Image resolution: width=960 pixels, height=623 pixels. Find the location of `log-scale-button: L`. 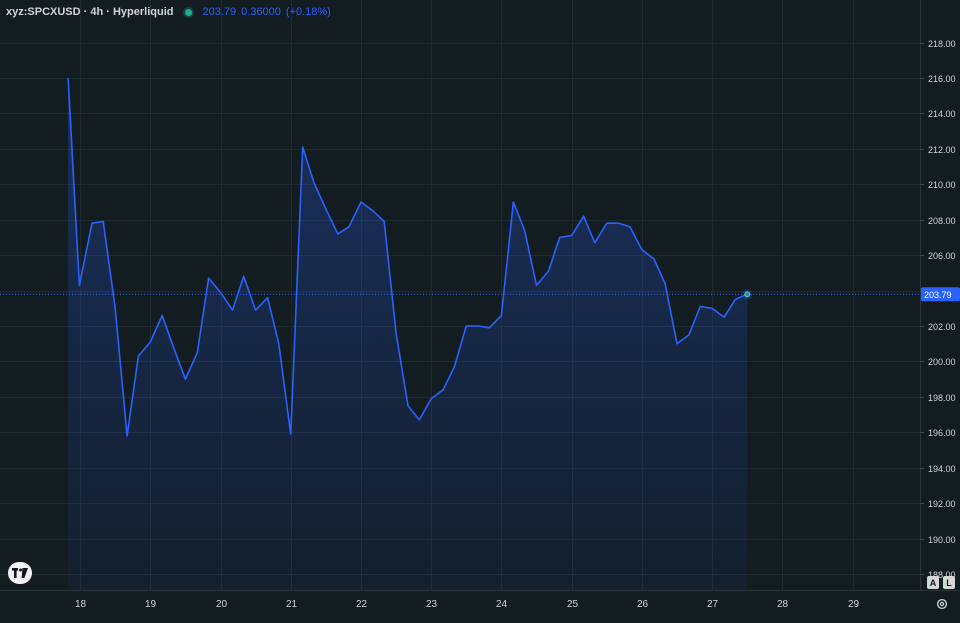

log-scale-button: L is located at coordinates (949, 582).